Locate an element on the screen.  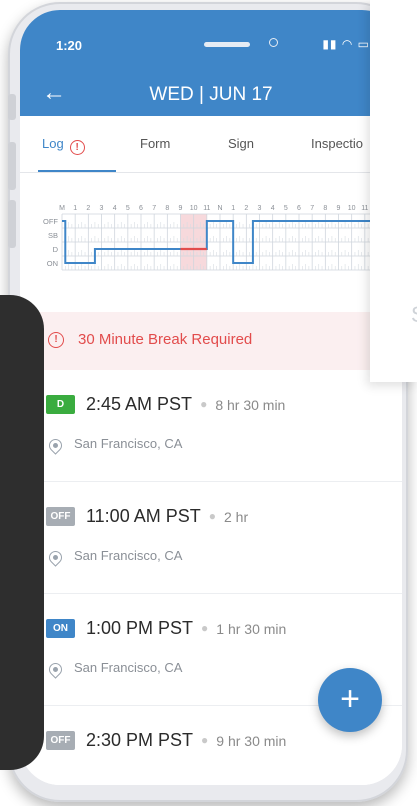
entry-time: 1:00 PM PST ● 1 hr 30 min is located at coordinates (186, 628).